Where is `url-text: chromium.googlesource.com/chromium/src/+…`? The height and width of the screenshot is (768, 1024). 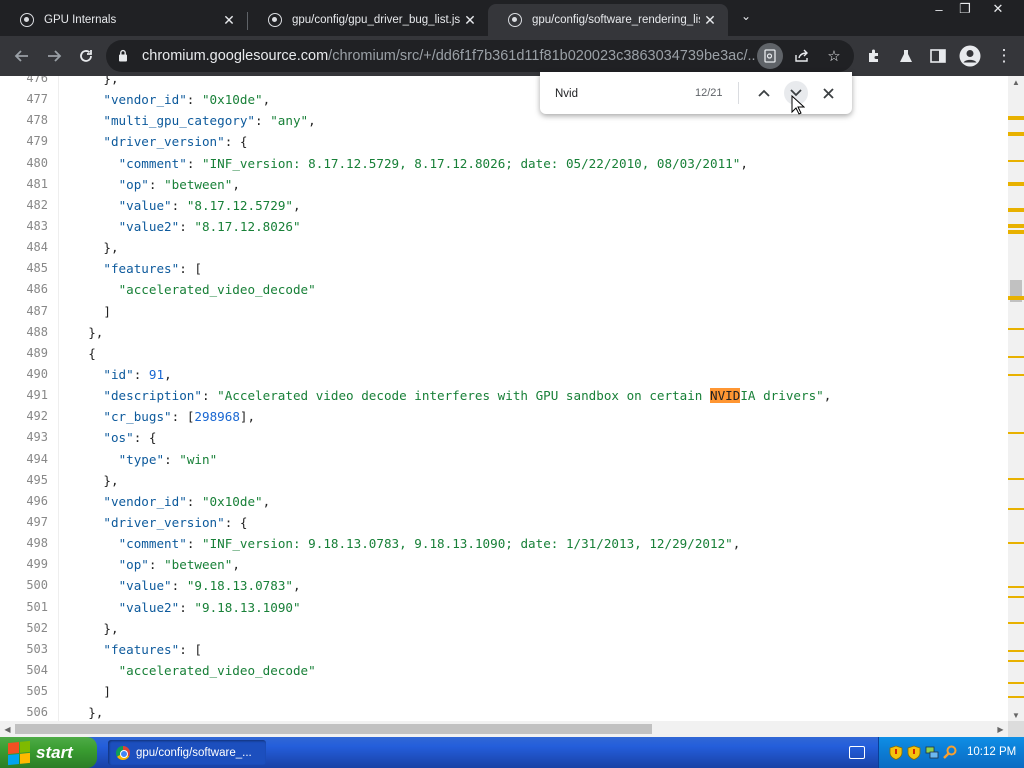 url-text: chromium.googlesource.com/chromium/src/+… is located at coordinates (449, 56).